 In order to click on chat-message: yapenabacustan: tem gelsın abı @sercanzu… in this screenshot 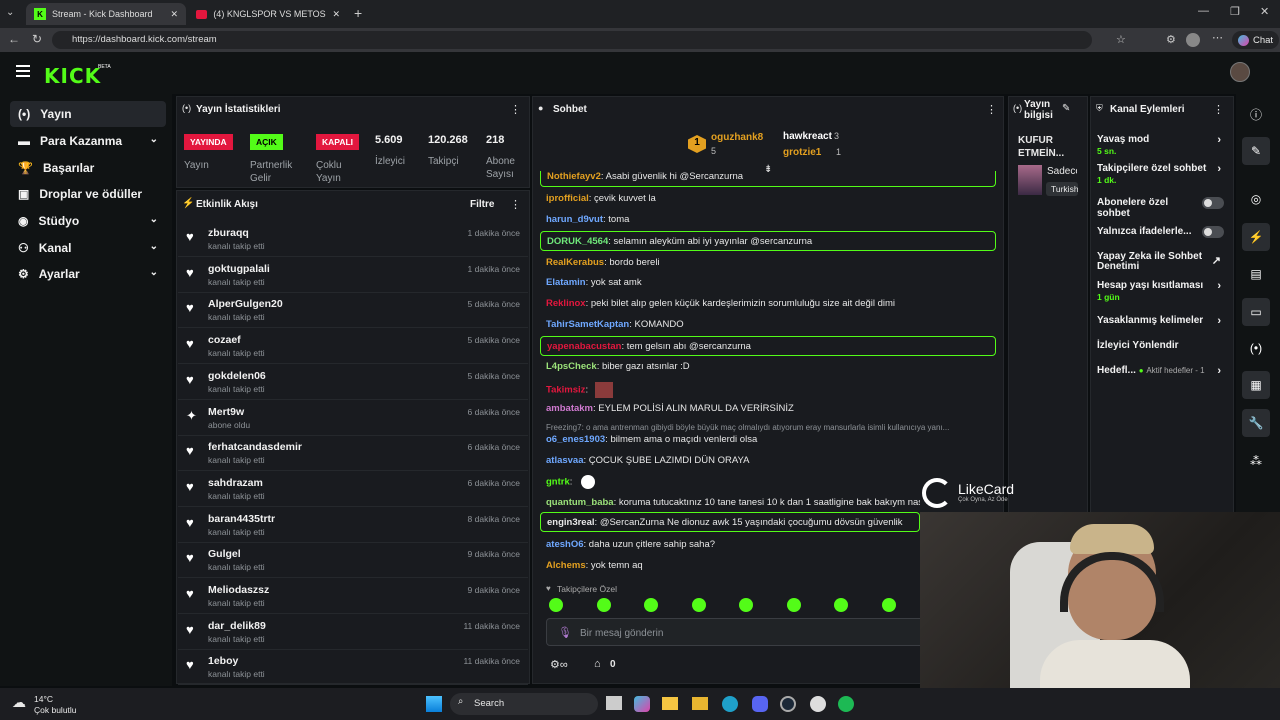, I will do `click(768, 346)`.